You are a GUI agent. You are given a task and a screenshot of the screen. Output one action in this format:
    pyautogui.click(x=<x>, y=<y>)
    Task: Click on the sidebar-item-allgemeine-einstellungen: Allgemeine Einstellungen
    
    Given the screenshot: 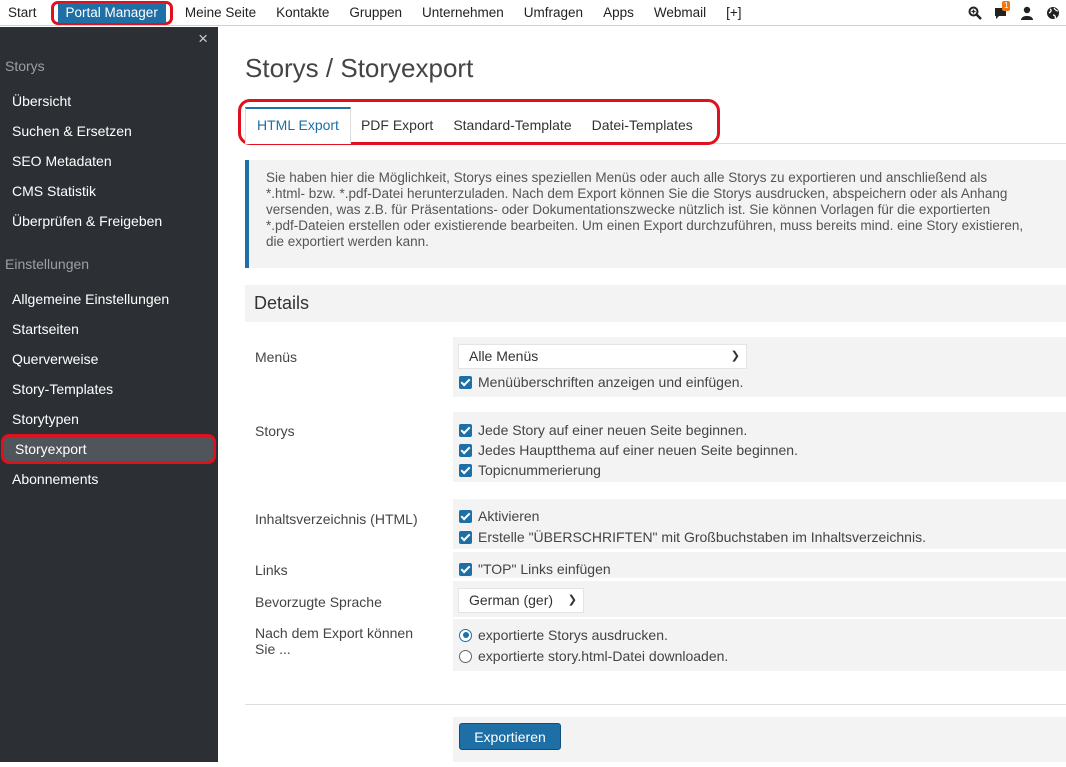 What is the action you would take?
    pyautogui.click(x=109, y=299)
    